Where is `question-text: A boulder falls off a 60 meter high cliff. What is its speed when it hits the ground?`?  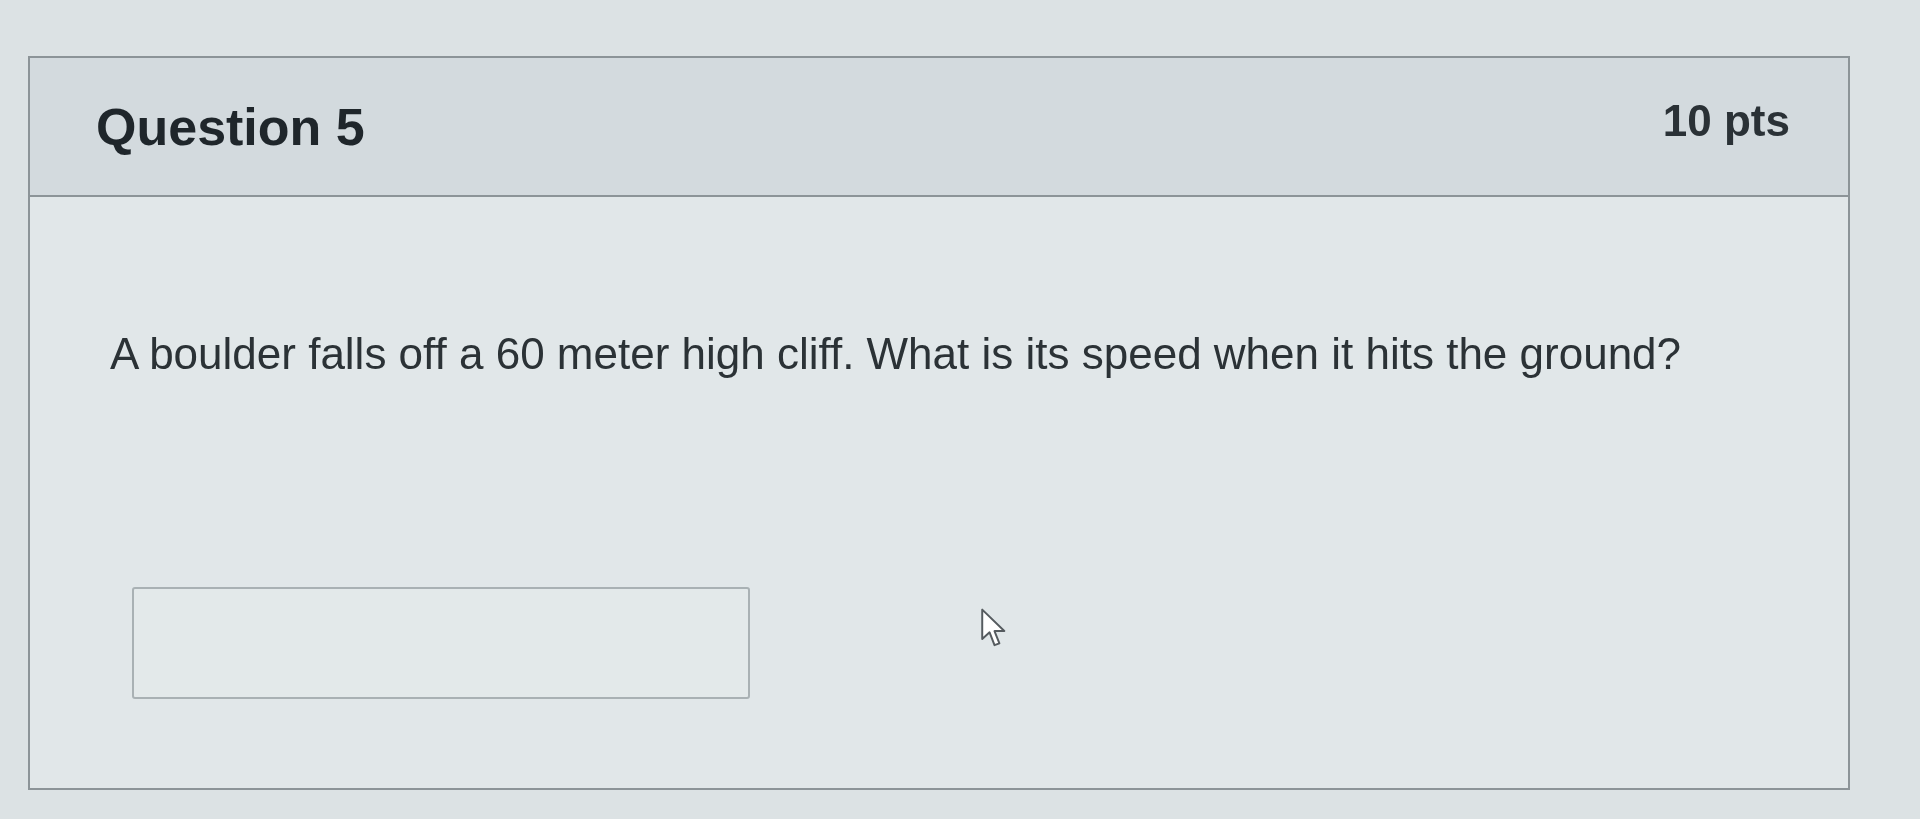
question-text: A boulder falls off a 60 meter high cliff. What is its speed when it hits the ground? is located at coordinates (896, 354).